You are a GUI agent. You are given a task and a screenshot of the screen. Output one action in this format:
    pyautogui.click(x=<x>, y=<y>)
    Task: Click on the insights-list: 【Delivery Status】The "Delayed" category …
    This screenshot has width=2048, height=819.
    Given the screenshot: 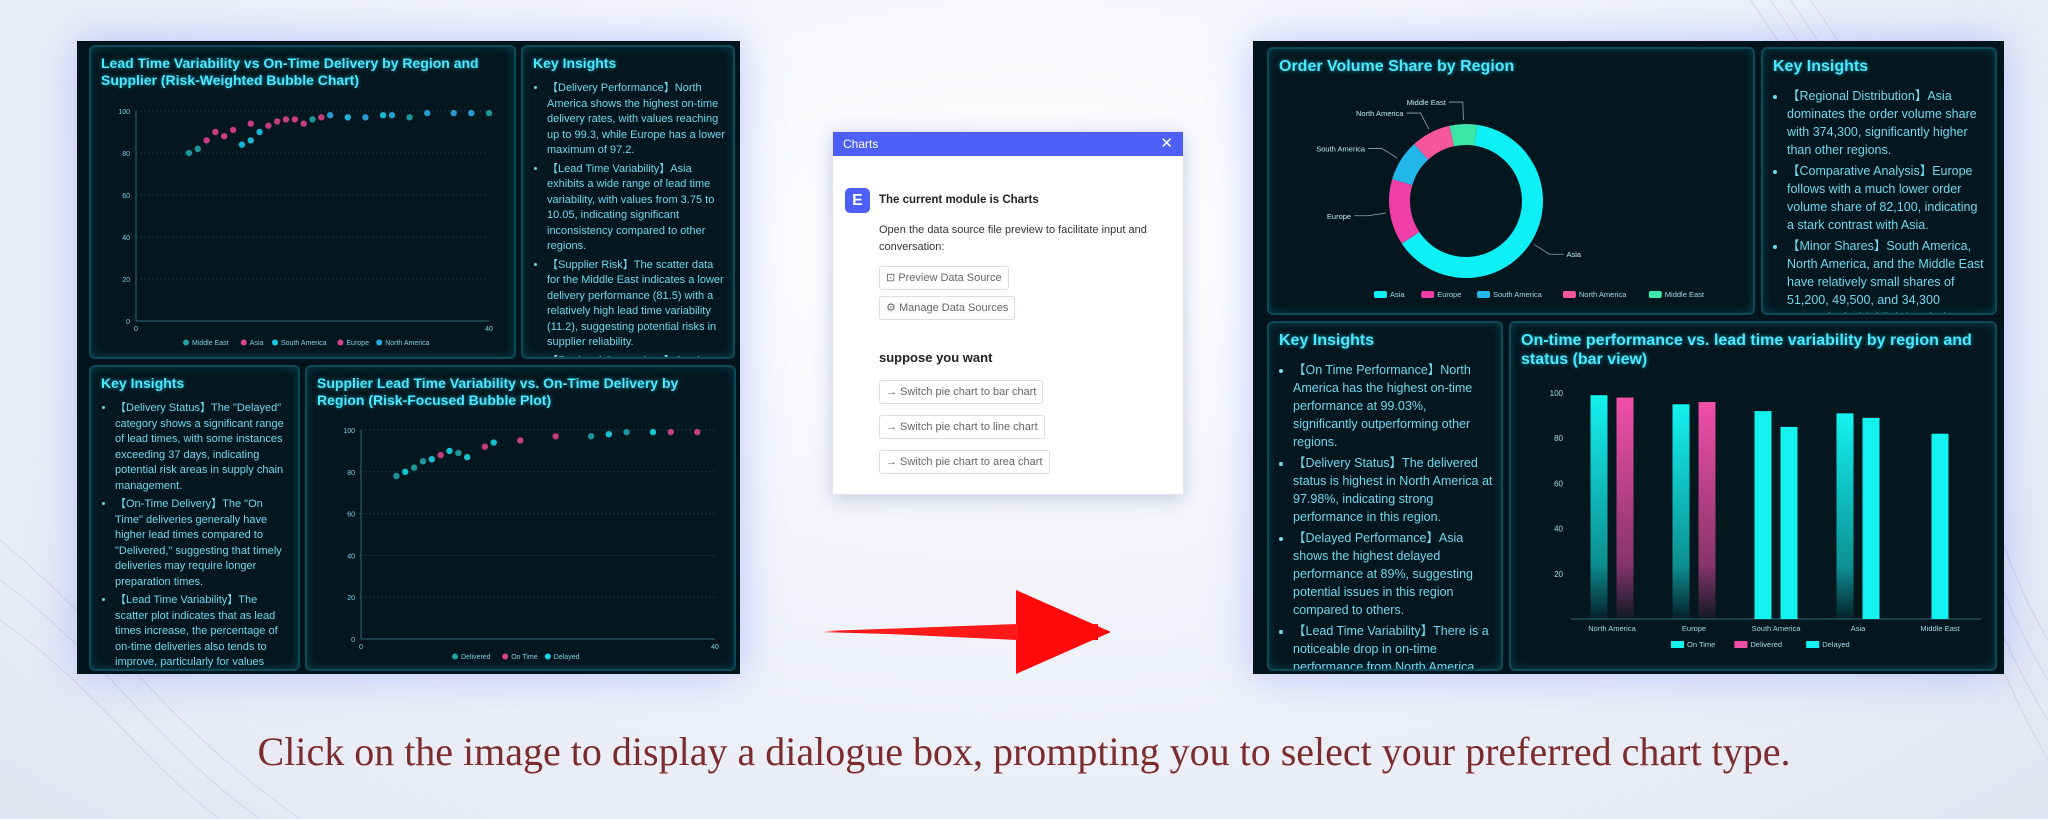 What is the action you would take?
    pyautogui.click(x=195, y=535)
    